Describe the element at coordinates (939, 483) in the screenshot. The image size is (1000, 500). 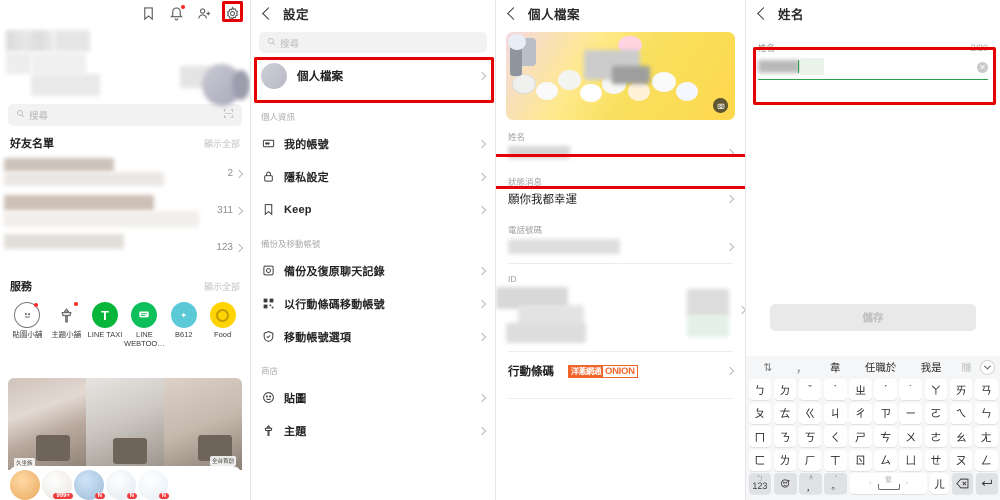
I see `er-key: ㄦ` at that location.